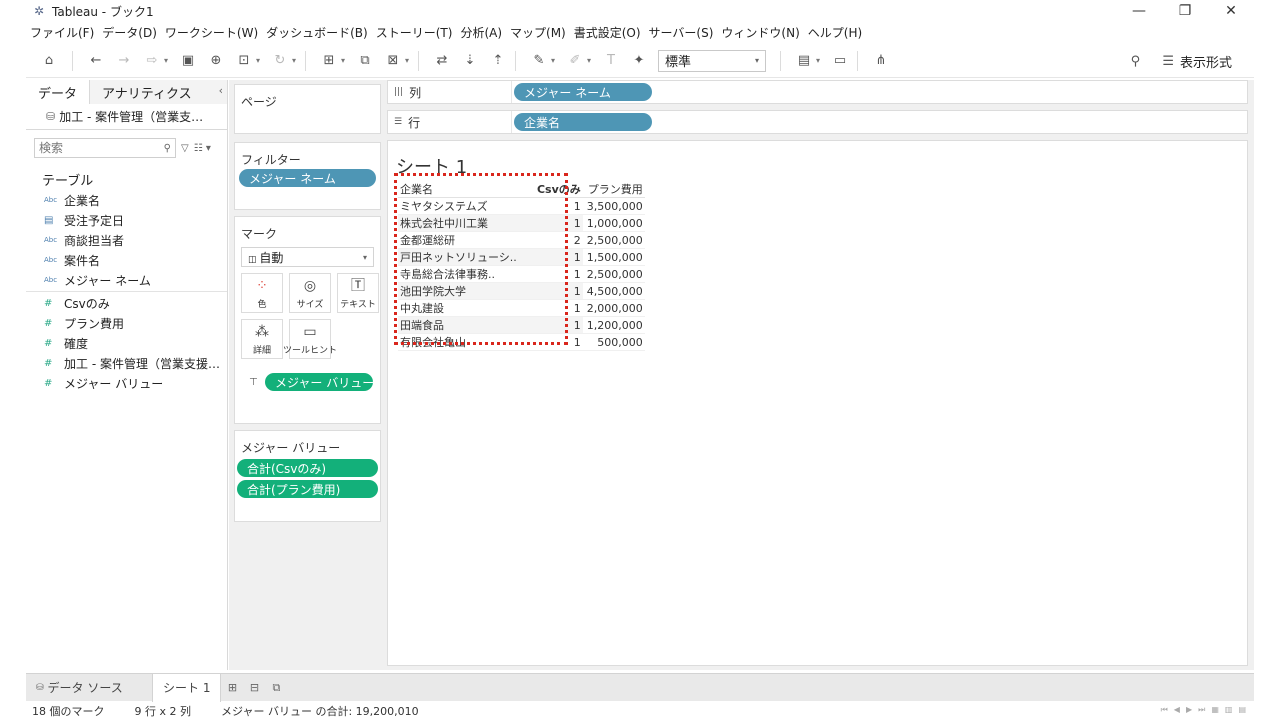  Describe the element at coordinates (589, 60) in the screenshot. I see `group-dropdown-icon: ▾` at that location.